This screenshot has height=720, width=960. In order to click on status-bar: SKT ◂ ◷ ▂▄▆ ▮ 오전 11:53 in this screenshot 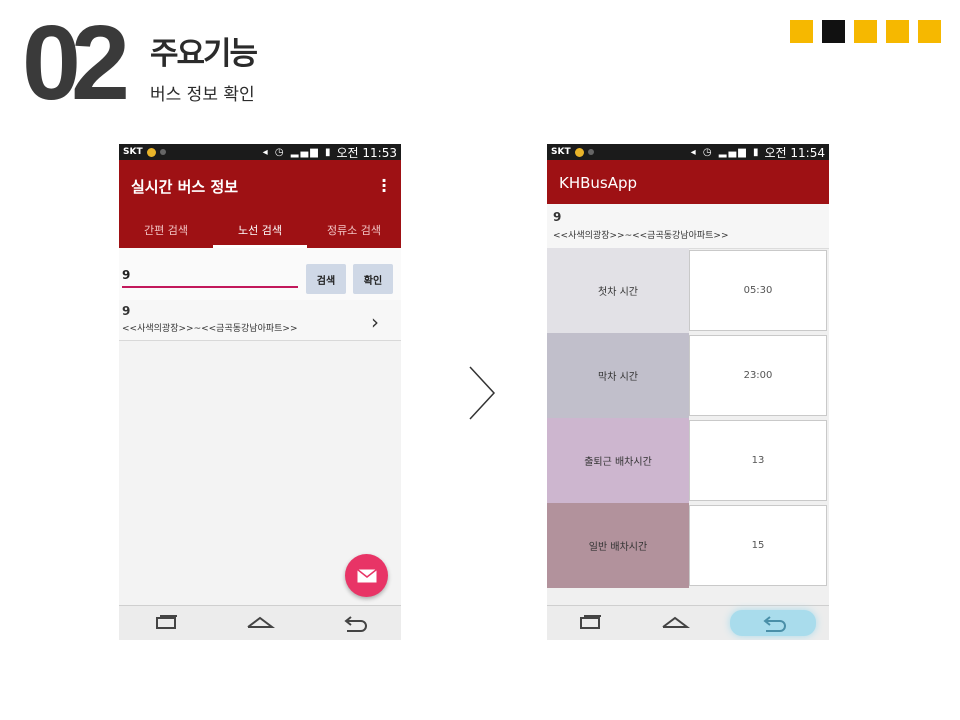, I will do `click(260, 152)`.